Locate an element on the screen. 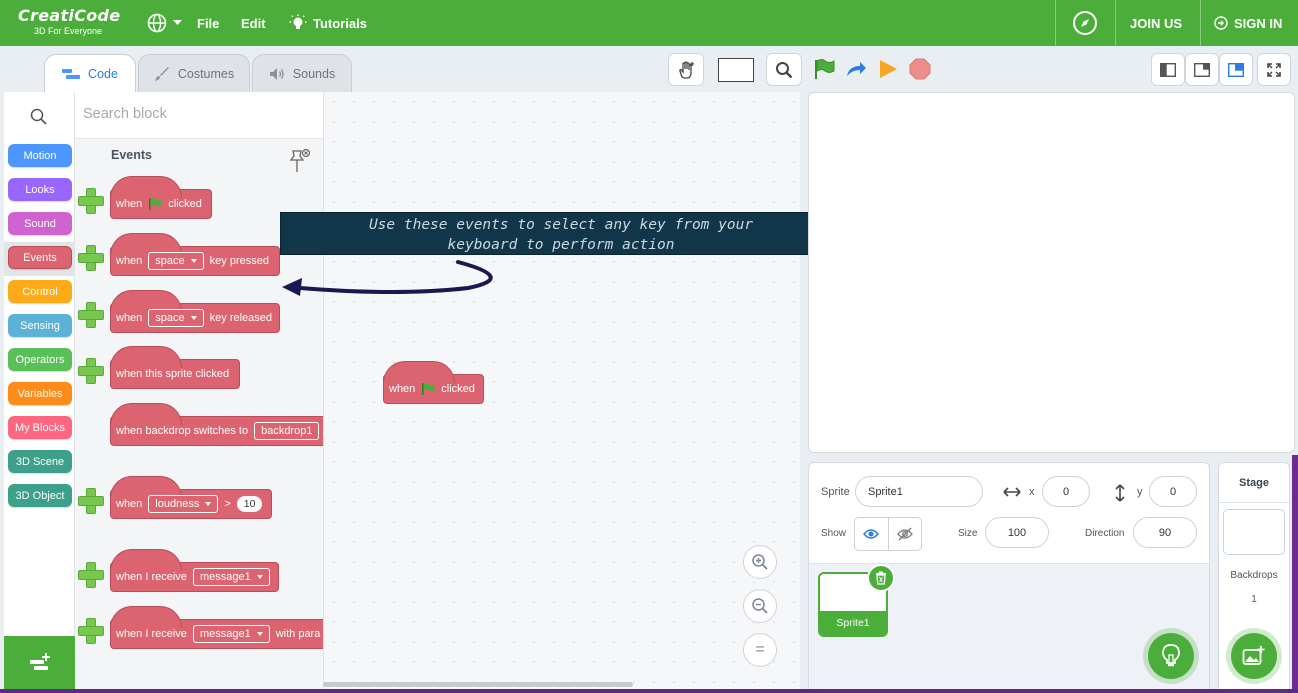 Image resolution: width=1298 pixels, height=693 pixels. normal-stage-layout-button is located at coordinates (1202, 69).